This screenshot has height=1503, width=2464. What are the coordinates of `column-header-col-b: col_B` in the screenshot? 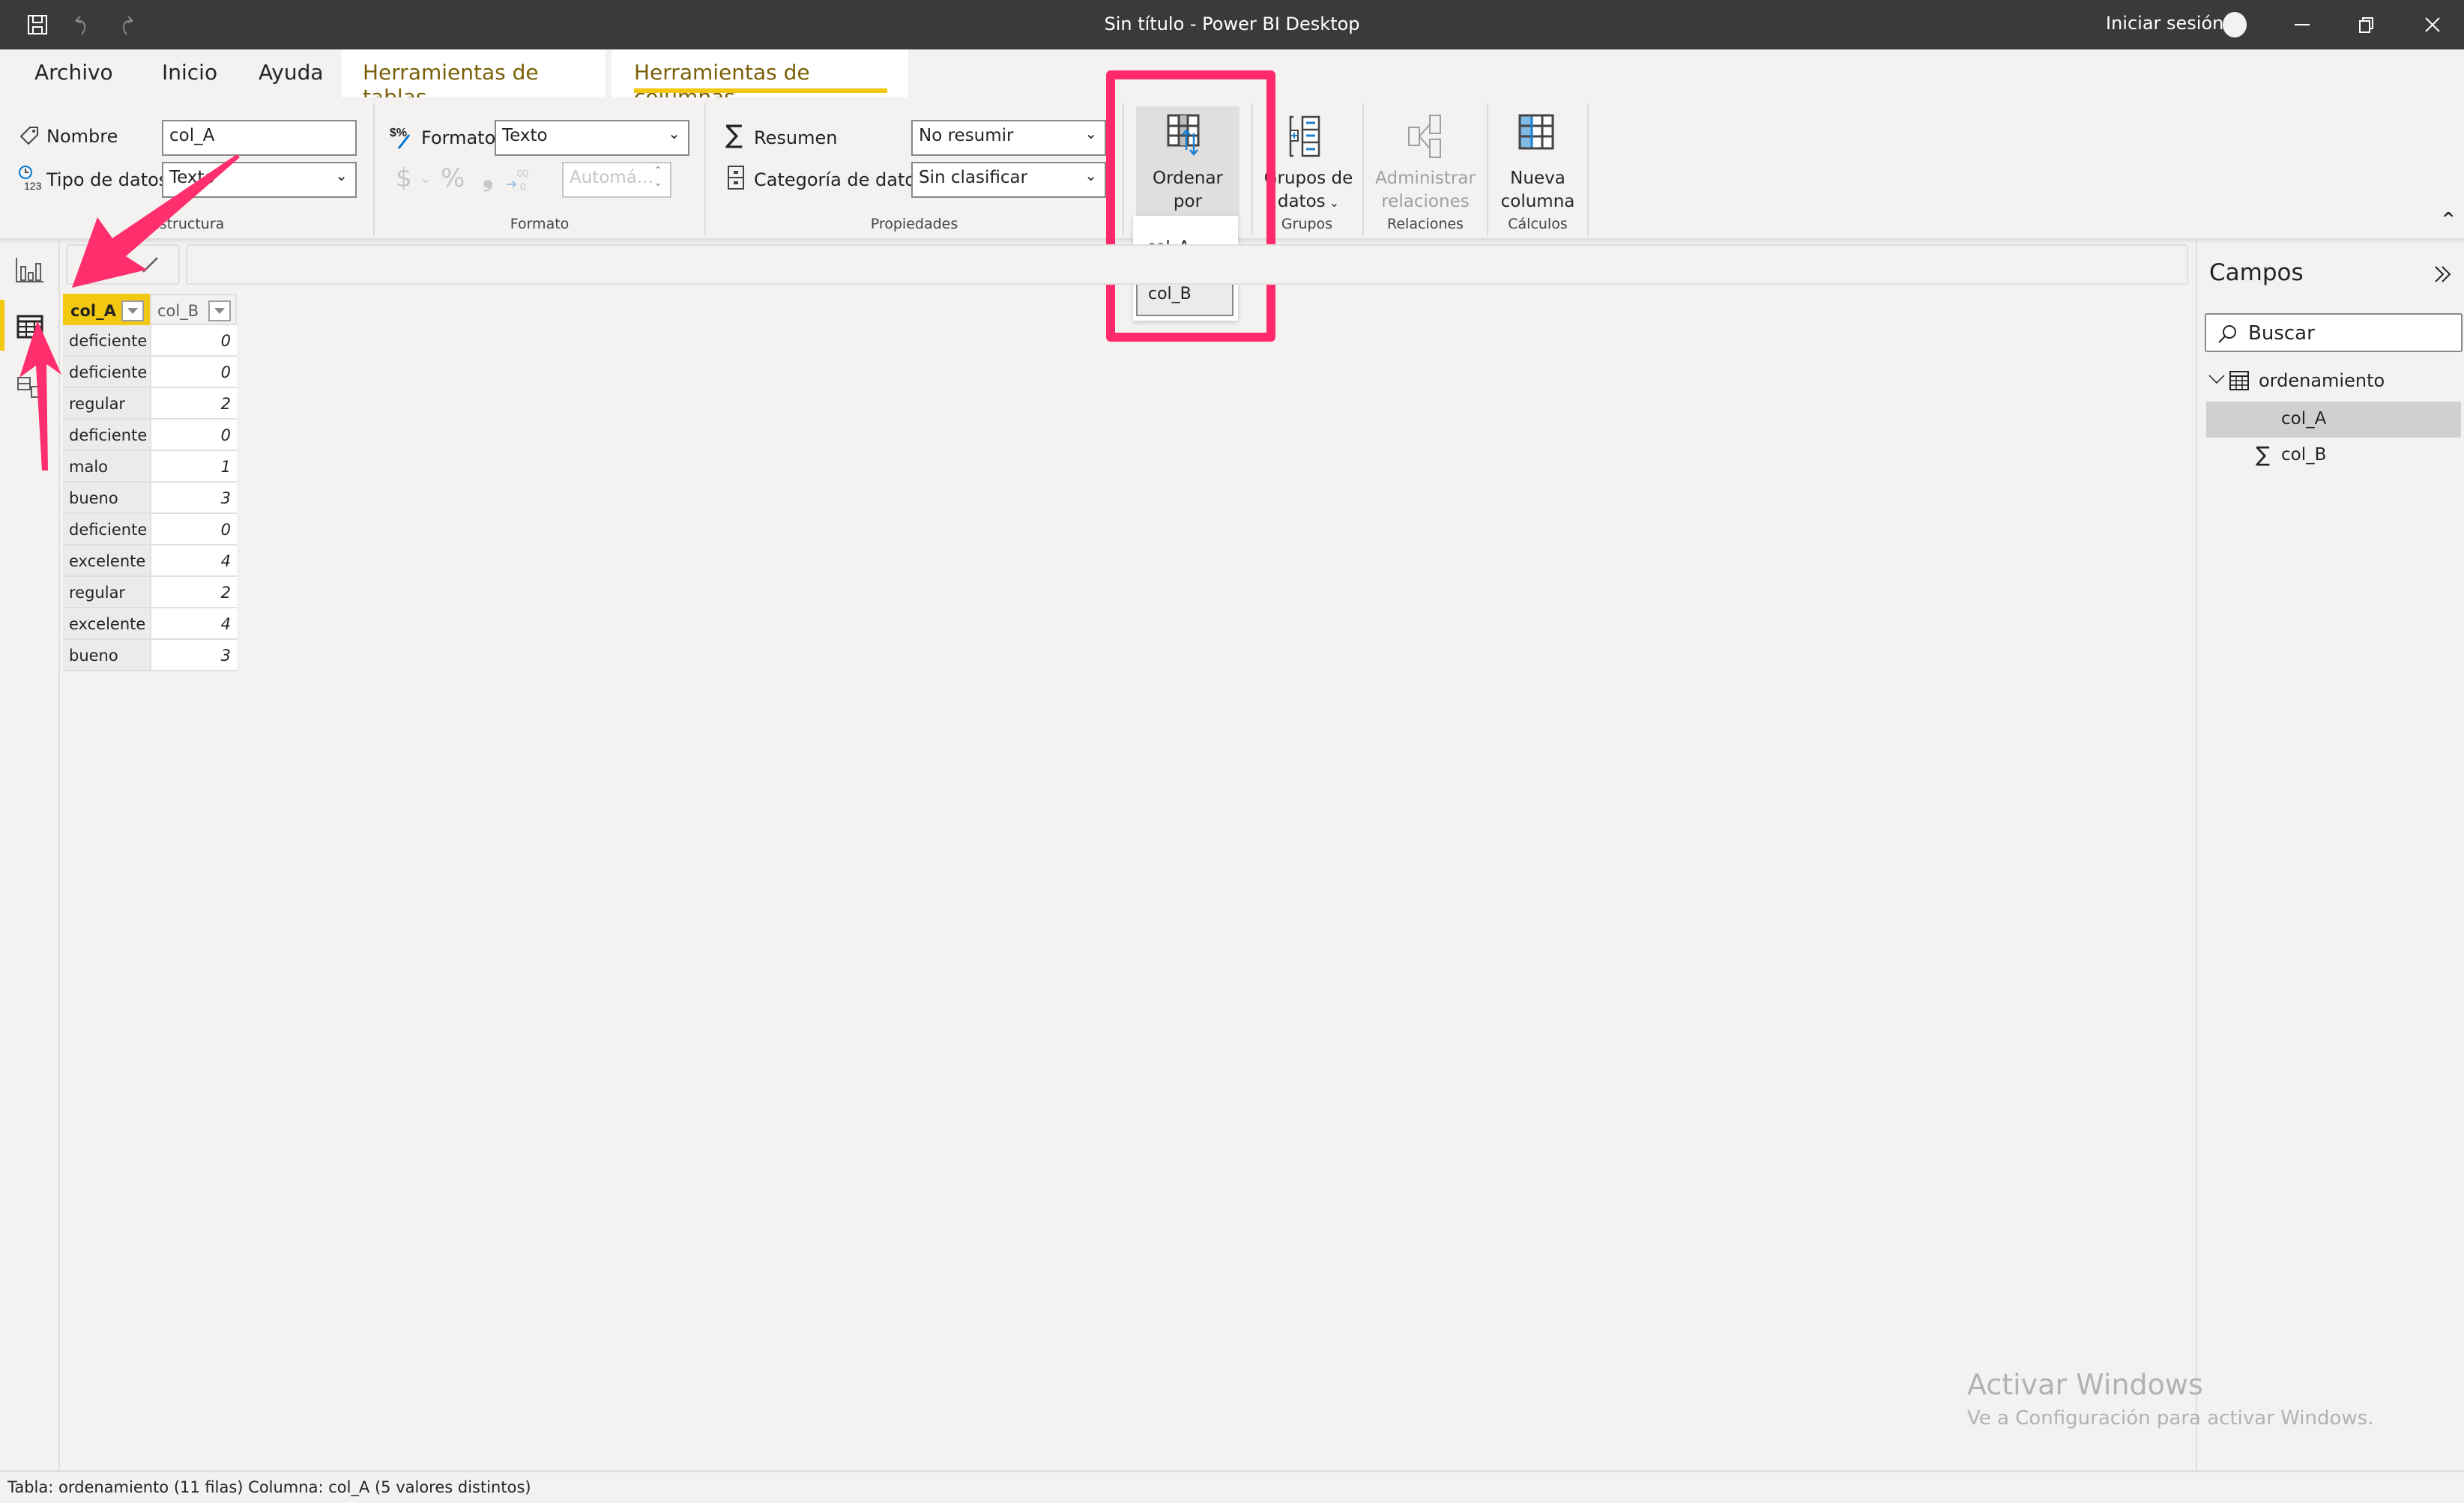 It's located at (193, 309).